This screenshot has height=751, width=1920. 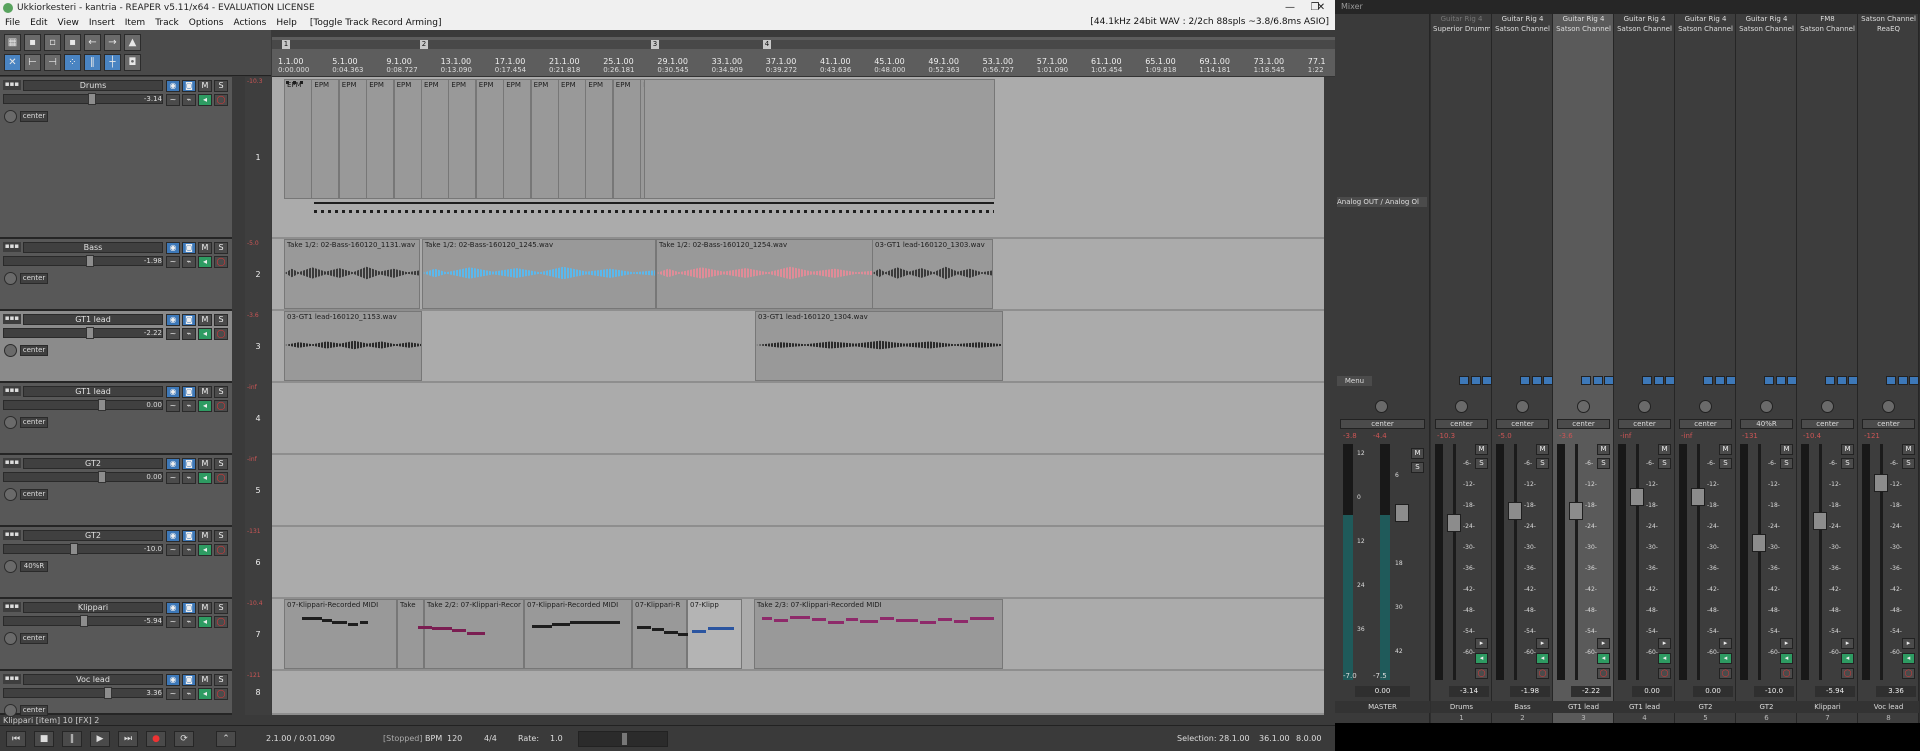 What do you see at coordinates (92, 42) in the screenshot?
I see `undo-icon: ←` at bounding box center [92, 42].